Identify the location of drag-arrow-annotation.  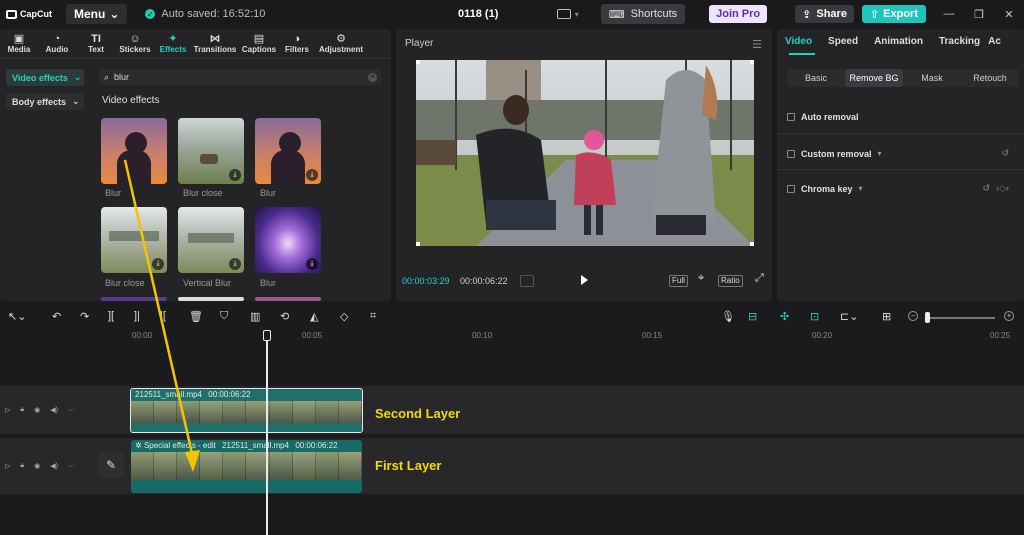
(161, 315).